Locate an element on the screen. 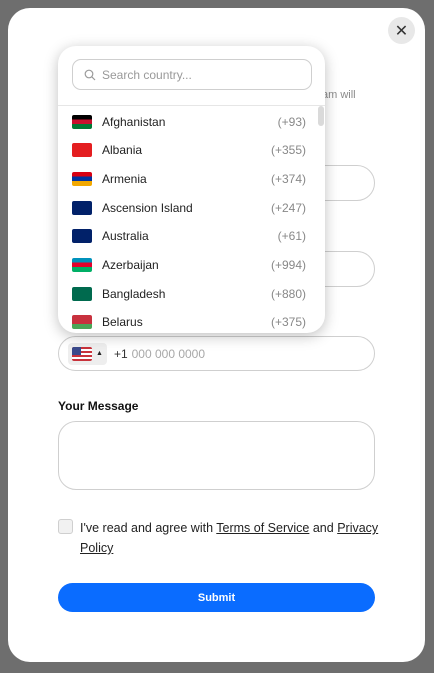  dropdown-scrollbar is located at coordinates (321, 116).